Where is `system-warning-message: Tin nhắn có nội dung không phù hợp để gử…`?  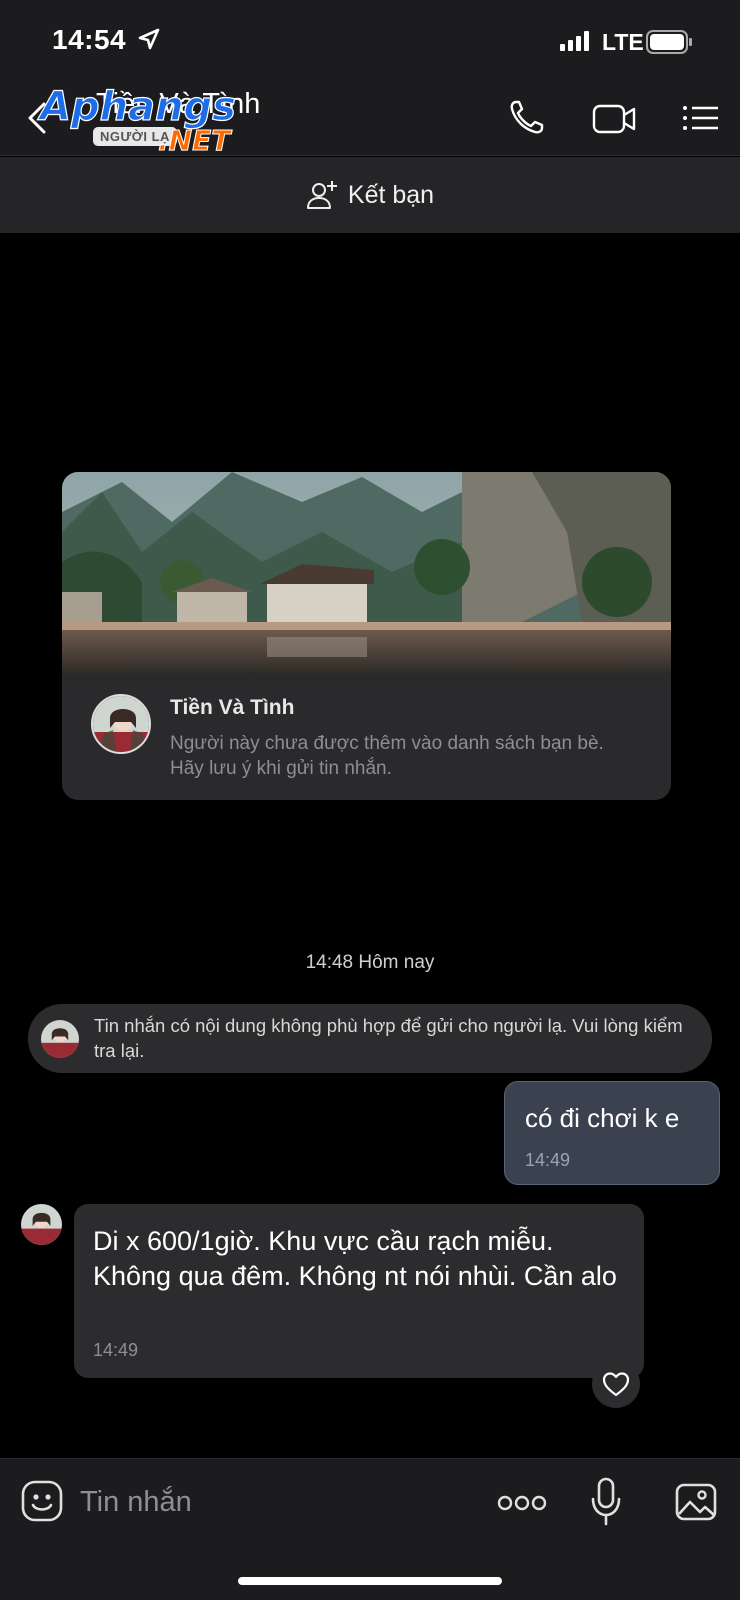 system-warning-message: Tin nhắn có nội dung không phù hợp để gử… is located at coordinates (370, 1038).